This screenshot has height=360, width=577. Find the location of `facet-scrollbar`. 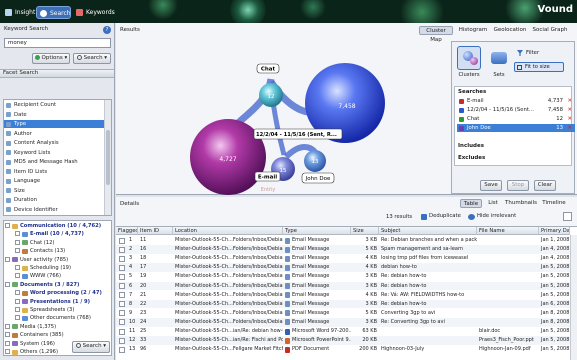

facet-scrollbar is located at coordinates (107, 157).